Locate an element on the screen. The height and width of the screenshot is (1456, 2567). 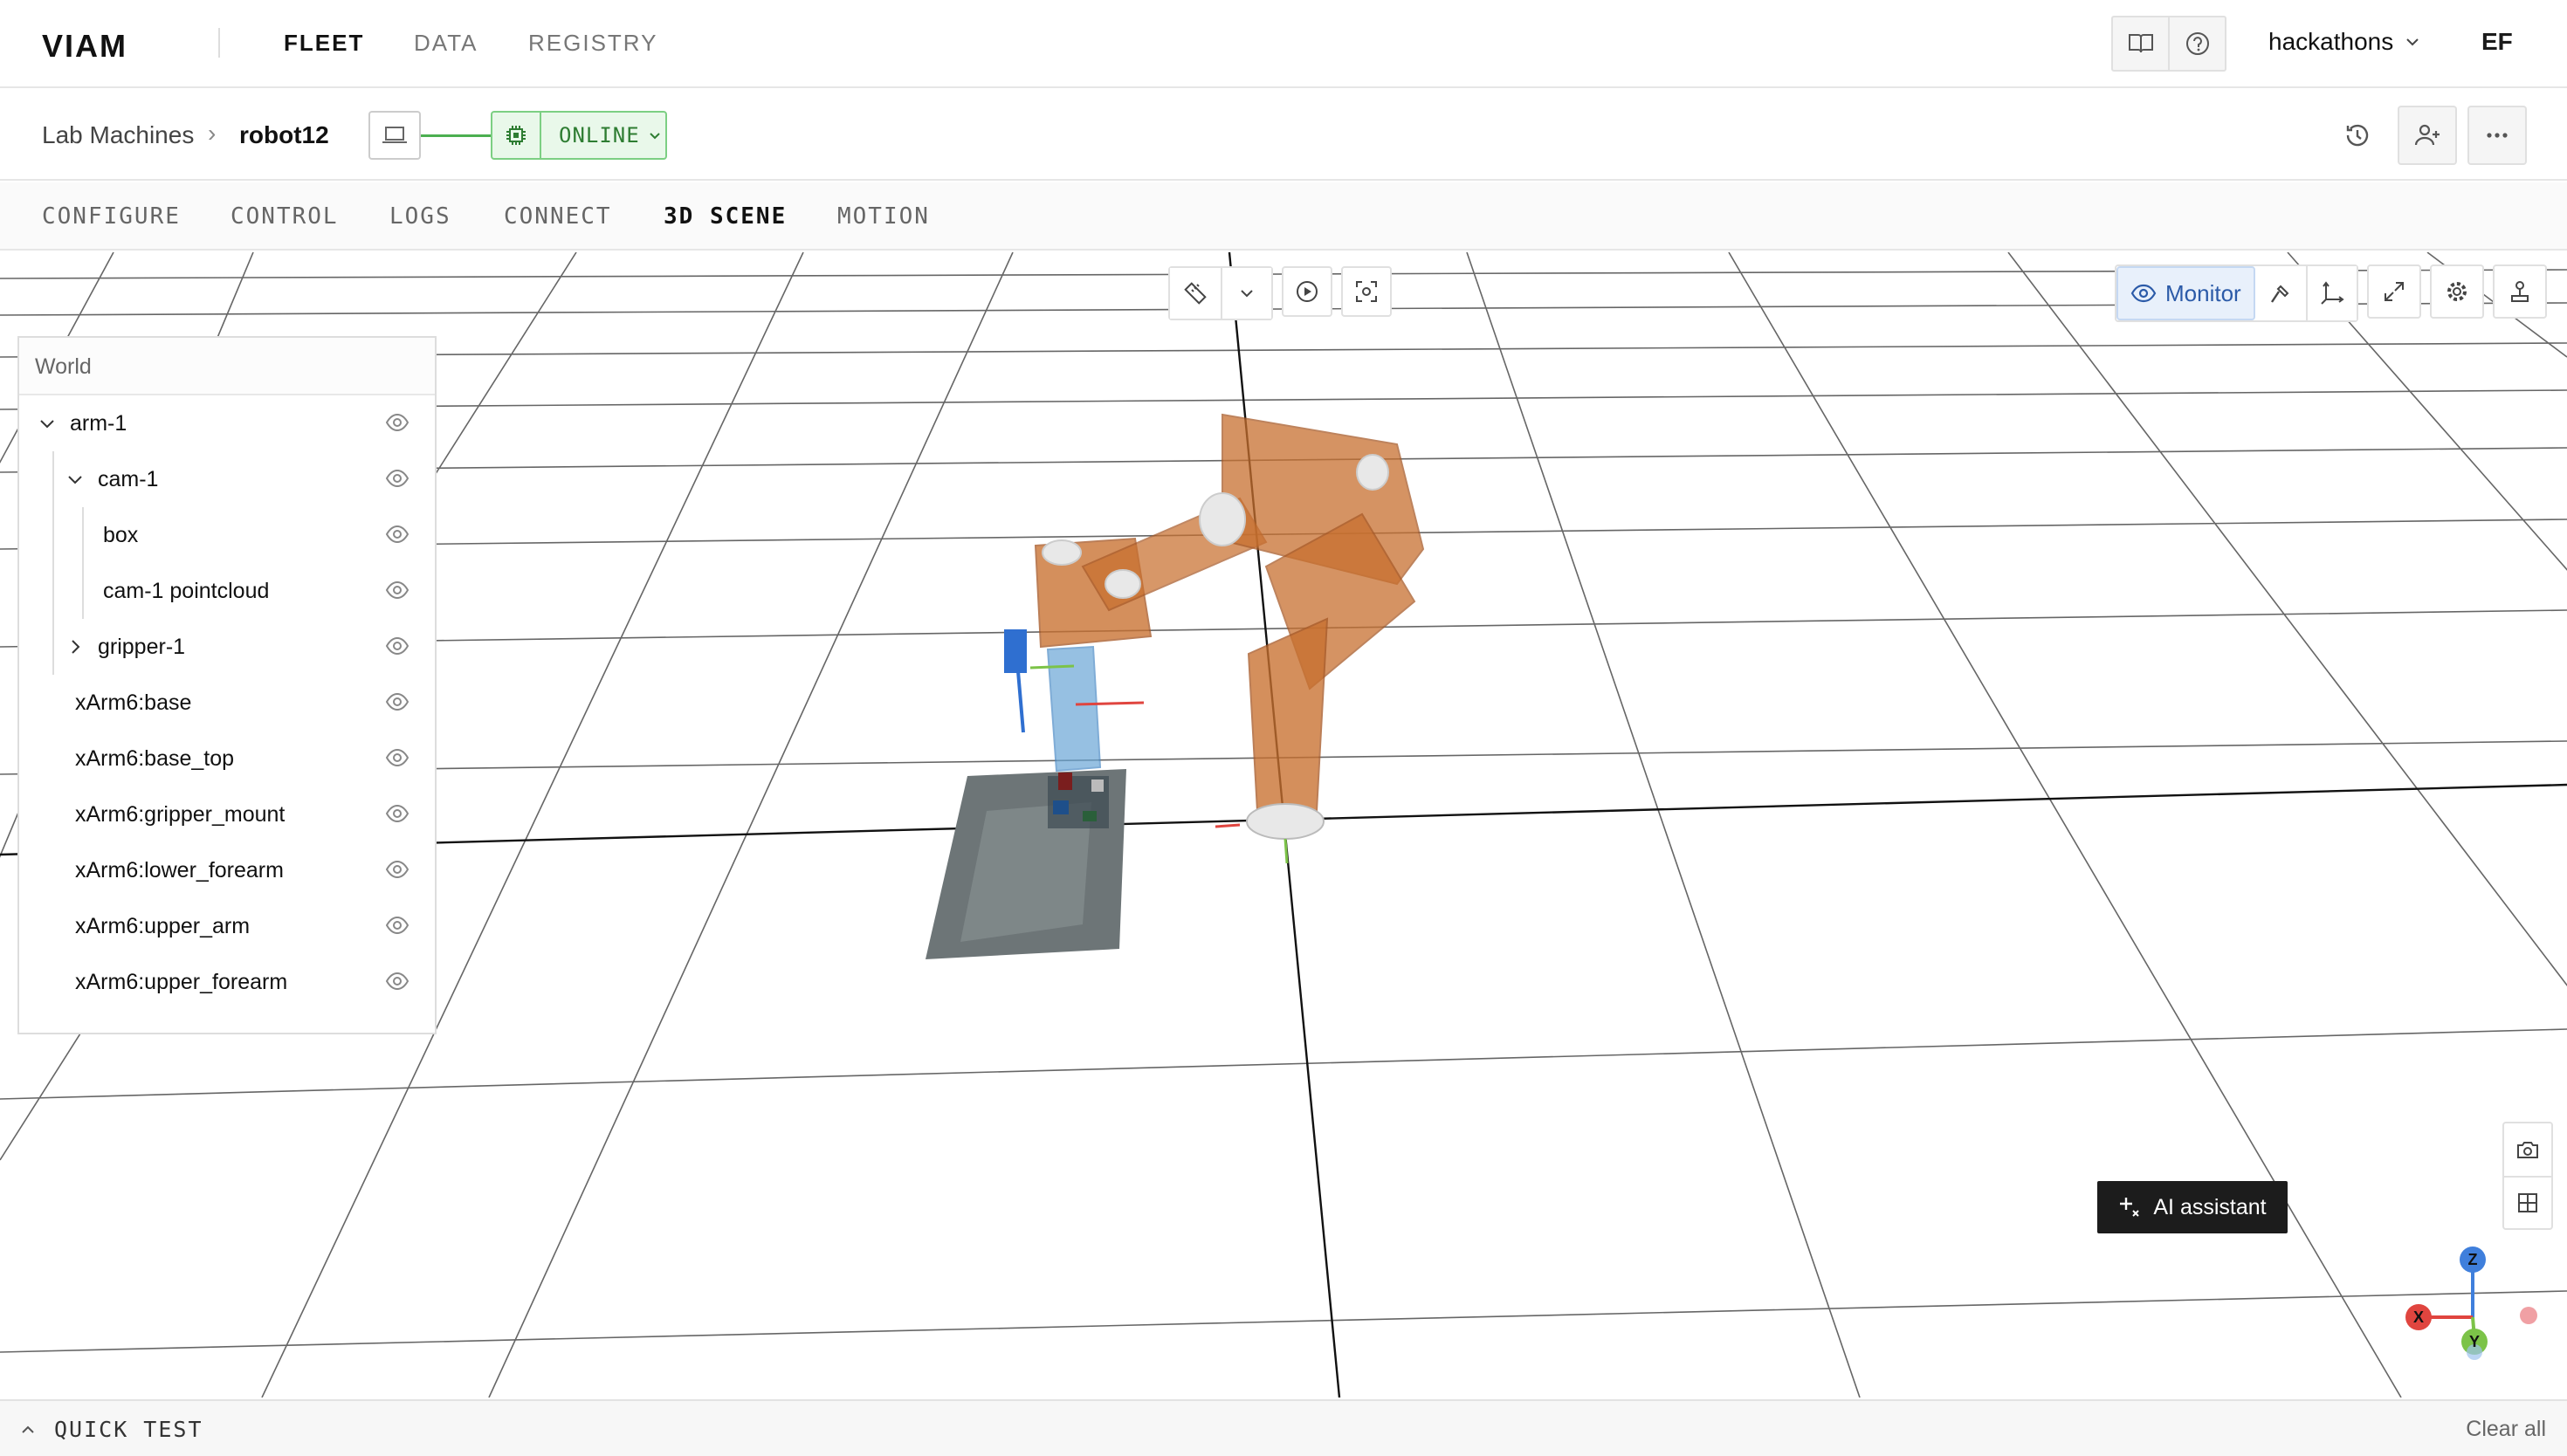
axes-icon is located at coordinates (2332, 293).